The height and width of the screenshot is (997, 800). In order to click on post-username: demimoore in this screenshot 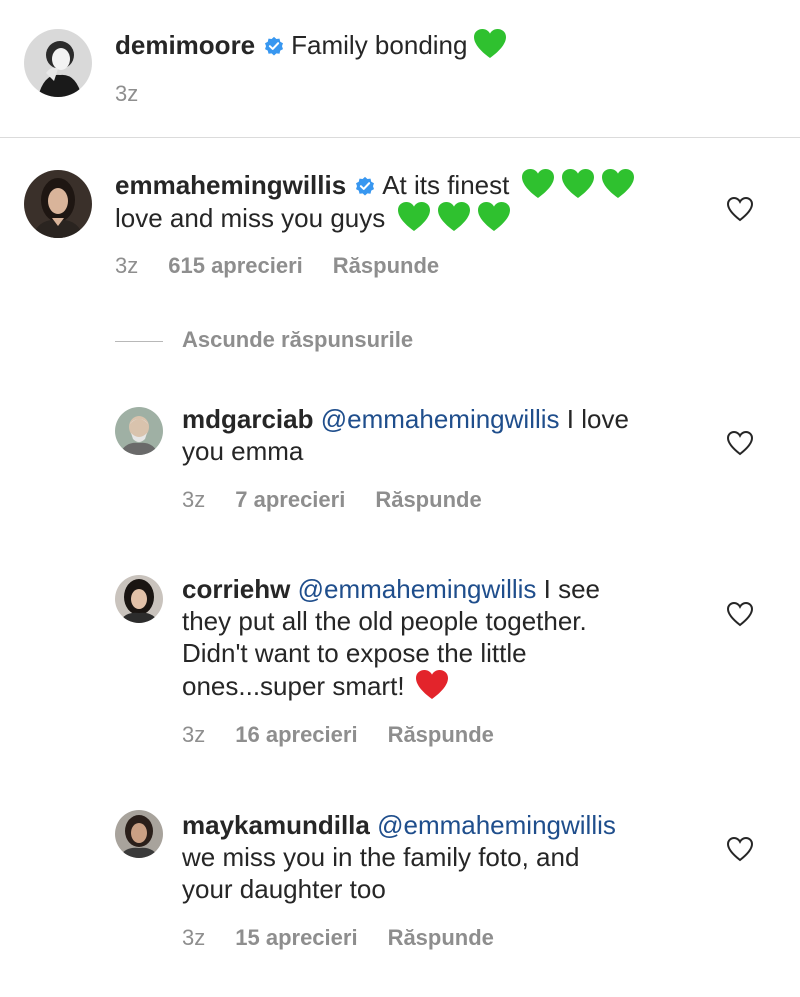, I will do `click(185, 45)`.